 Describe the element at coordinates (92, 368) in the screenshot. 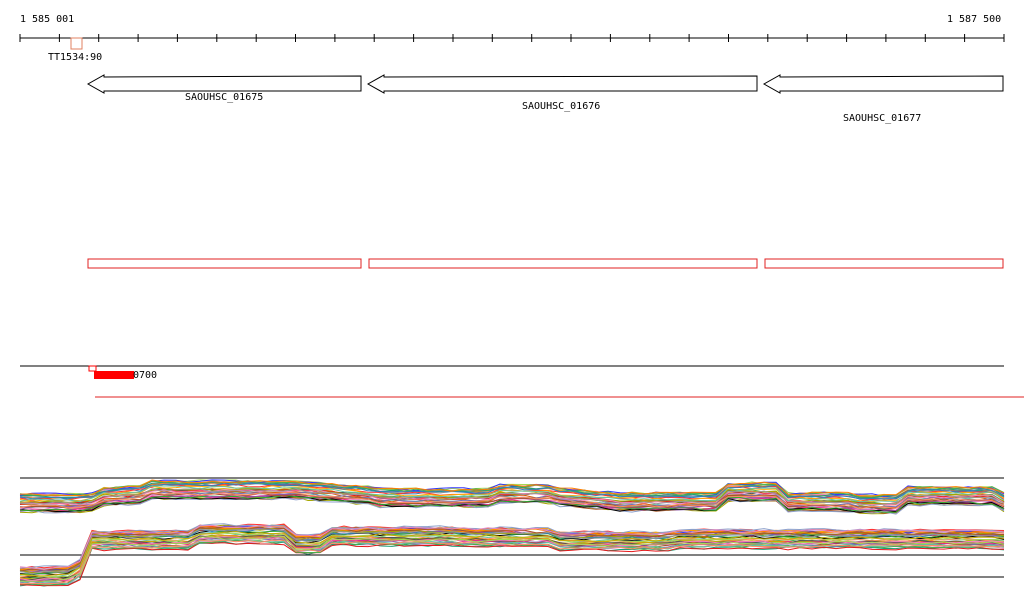

I see `feature-marker-small` at that location.